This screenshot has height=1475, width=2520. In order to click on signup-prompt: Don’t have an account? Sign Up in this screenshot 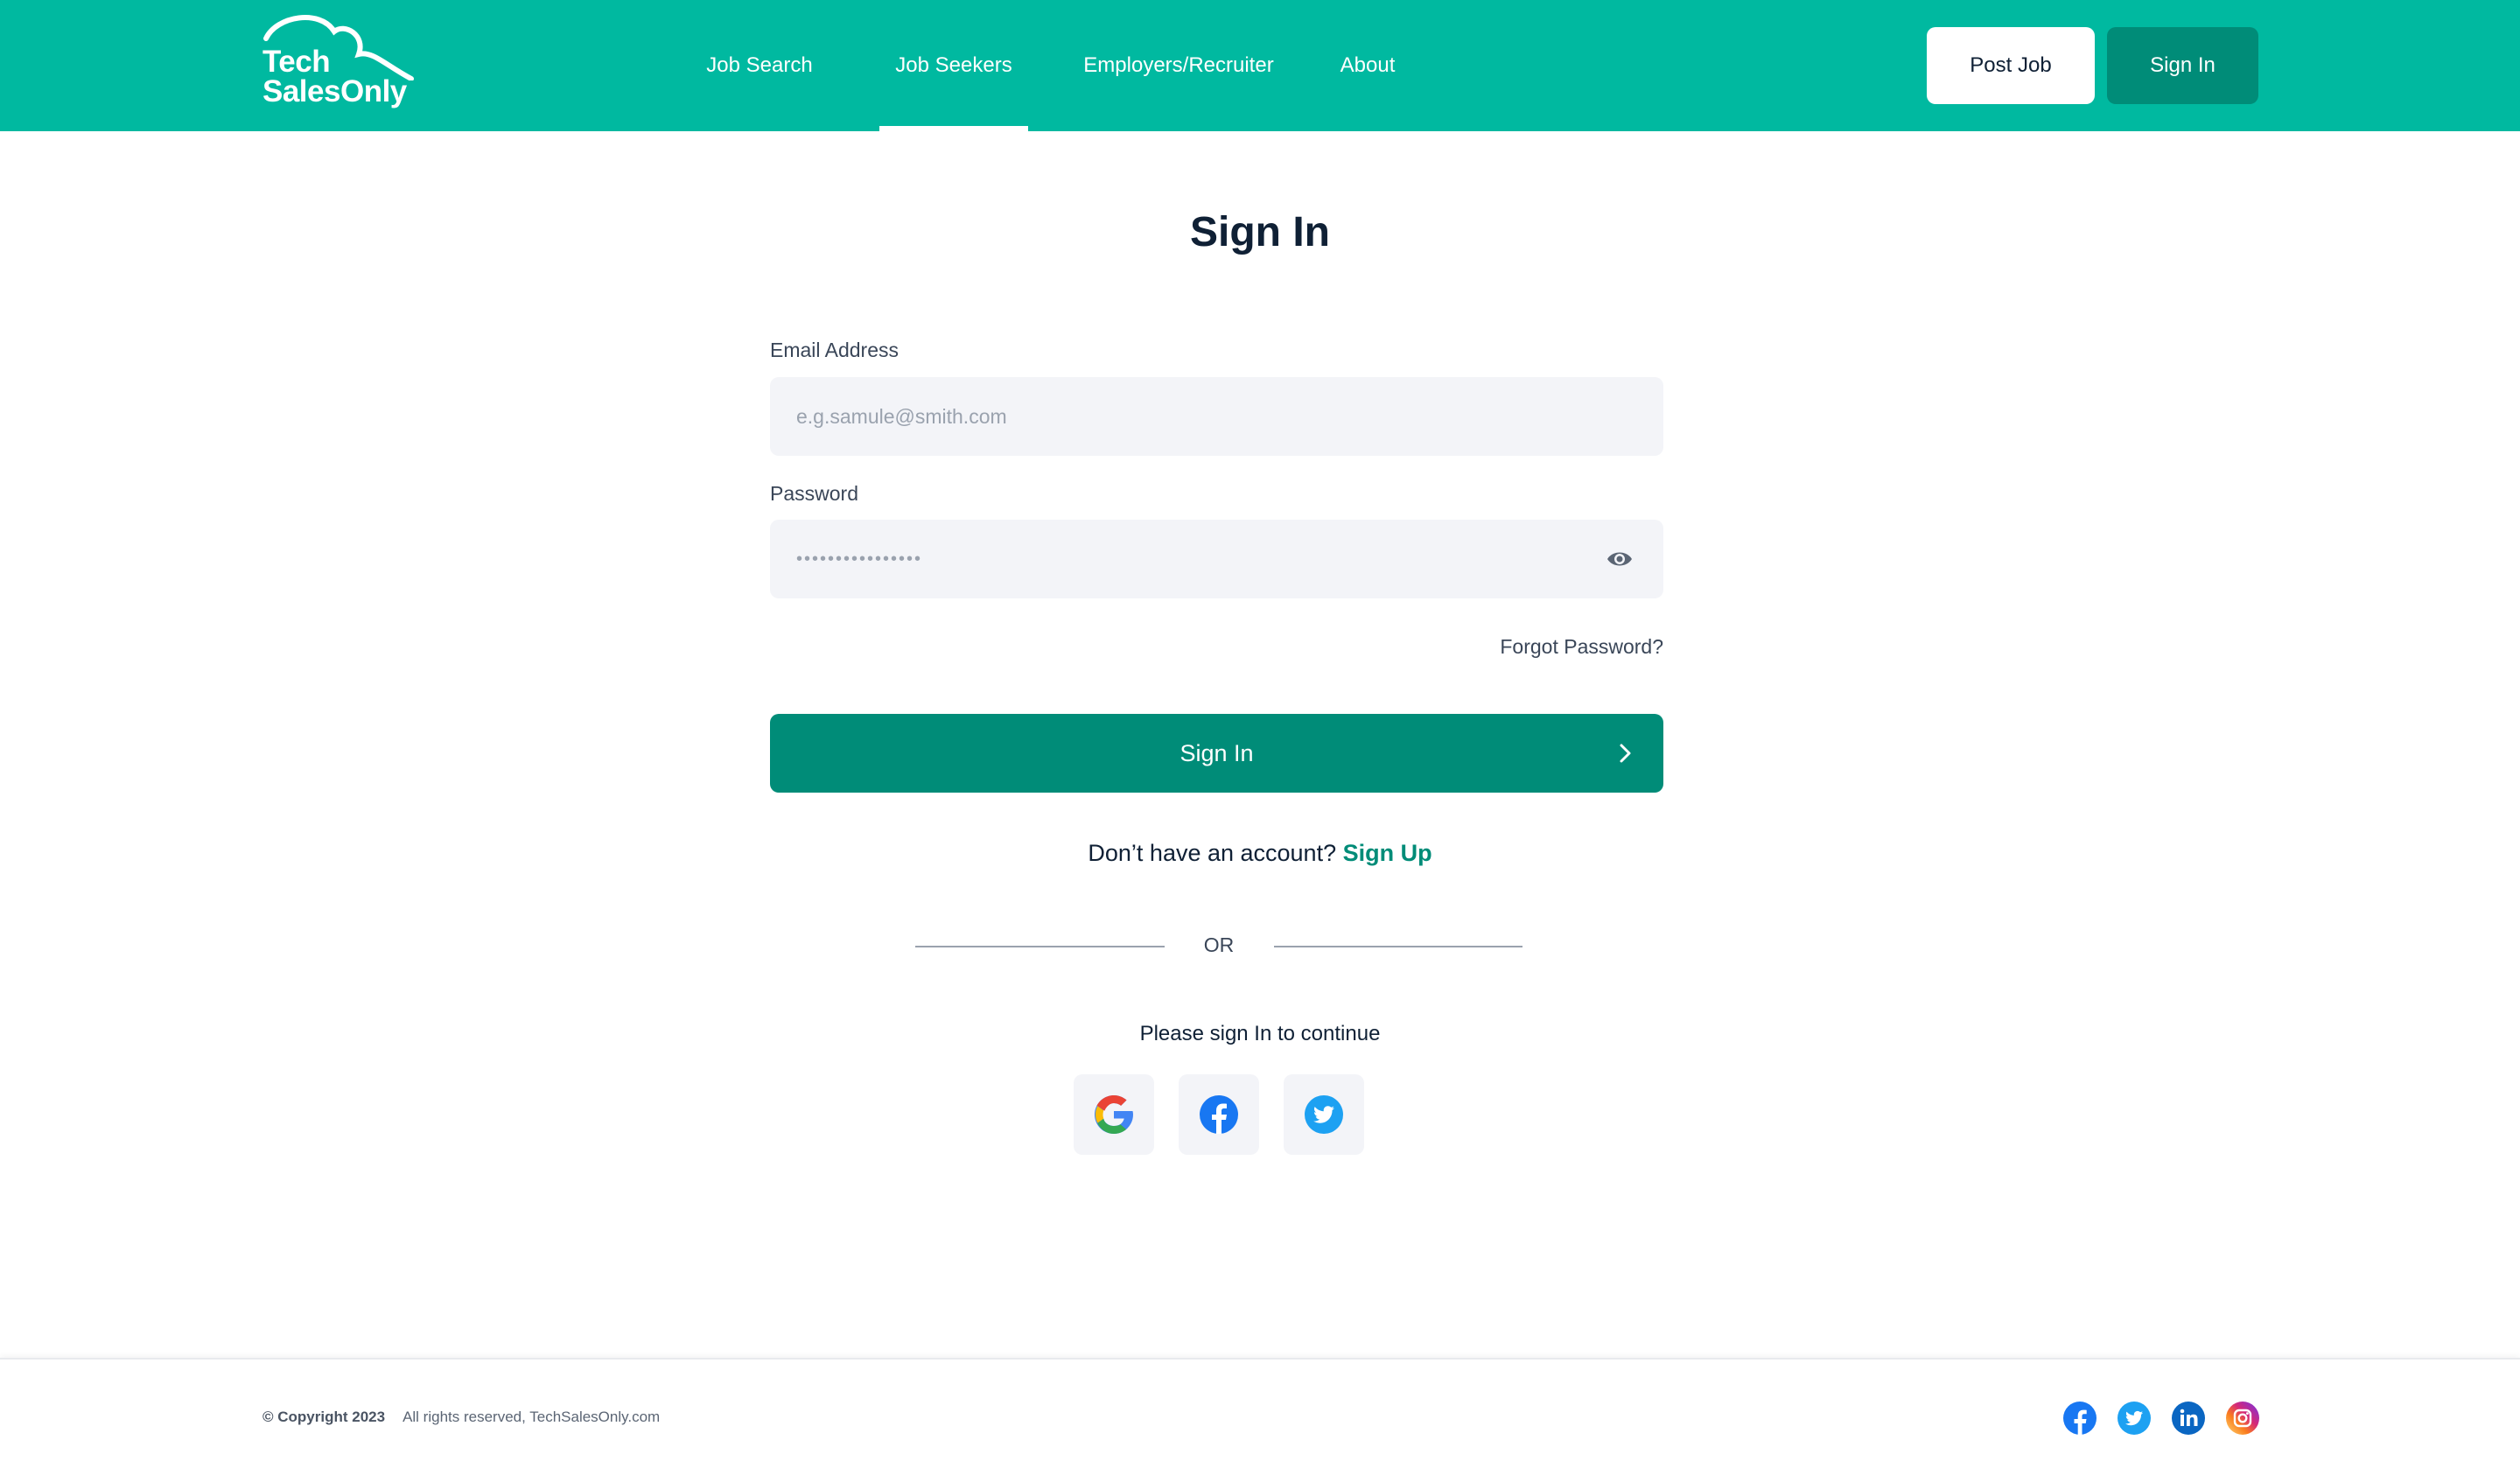, I will do `click(1260, 853)`.